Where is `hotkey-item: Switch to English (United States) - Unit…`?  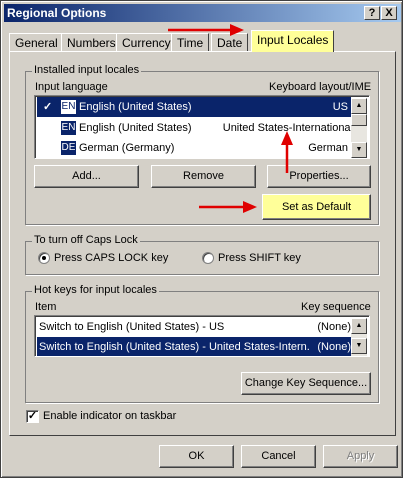 hotkey-item: Switch to English (United States) - Unit… is located at coordinates (174, 347).